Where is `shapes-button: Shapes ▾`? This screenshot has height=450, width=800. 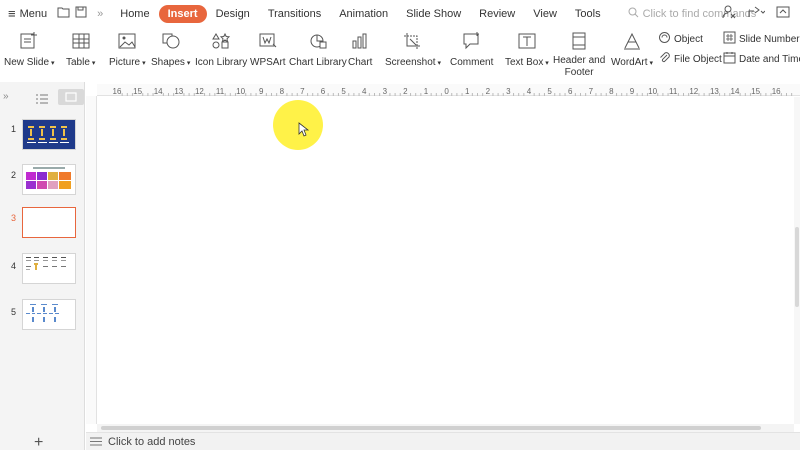
shapes-button: Shapes ▾ is located at coordinates (170, 47).